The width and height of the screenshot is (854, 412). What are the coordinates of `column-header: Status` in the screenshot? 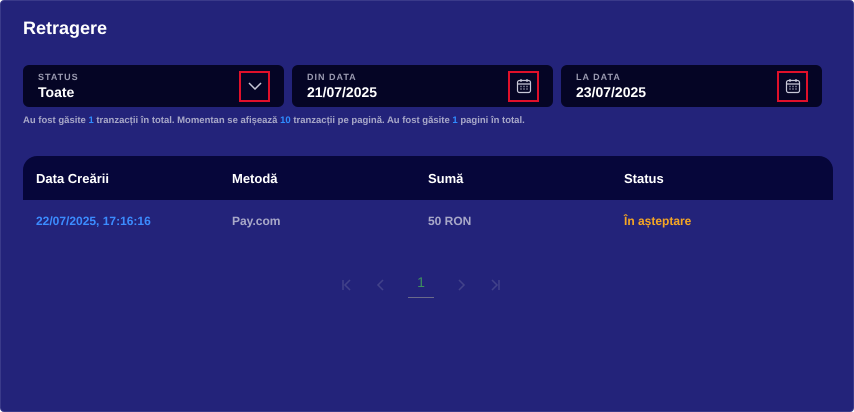 It's located at (644, 179).